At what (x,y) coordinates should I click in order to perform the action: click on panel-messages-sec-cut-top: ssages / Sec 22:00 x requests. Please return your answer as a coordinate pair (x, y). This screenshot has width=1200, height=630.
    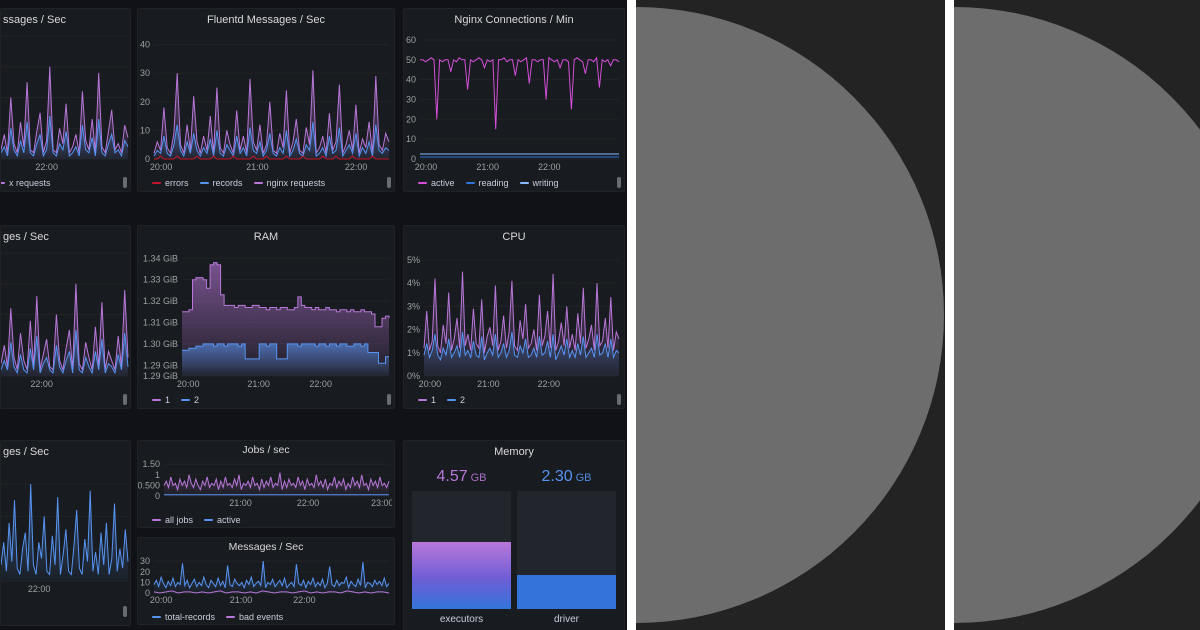
    Looking at the image, I should click on (65, 100).